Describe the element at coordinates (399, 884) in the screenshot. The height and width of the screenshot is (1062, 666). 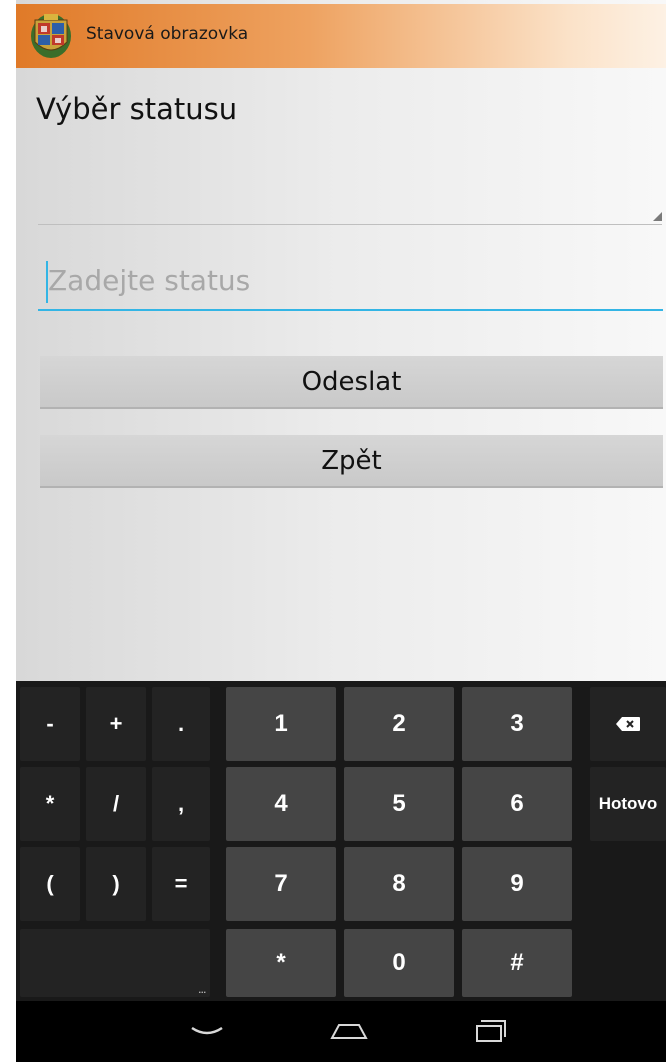
I see `key-8: 8` at that location.